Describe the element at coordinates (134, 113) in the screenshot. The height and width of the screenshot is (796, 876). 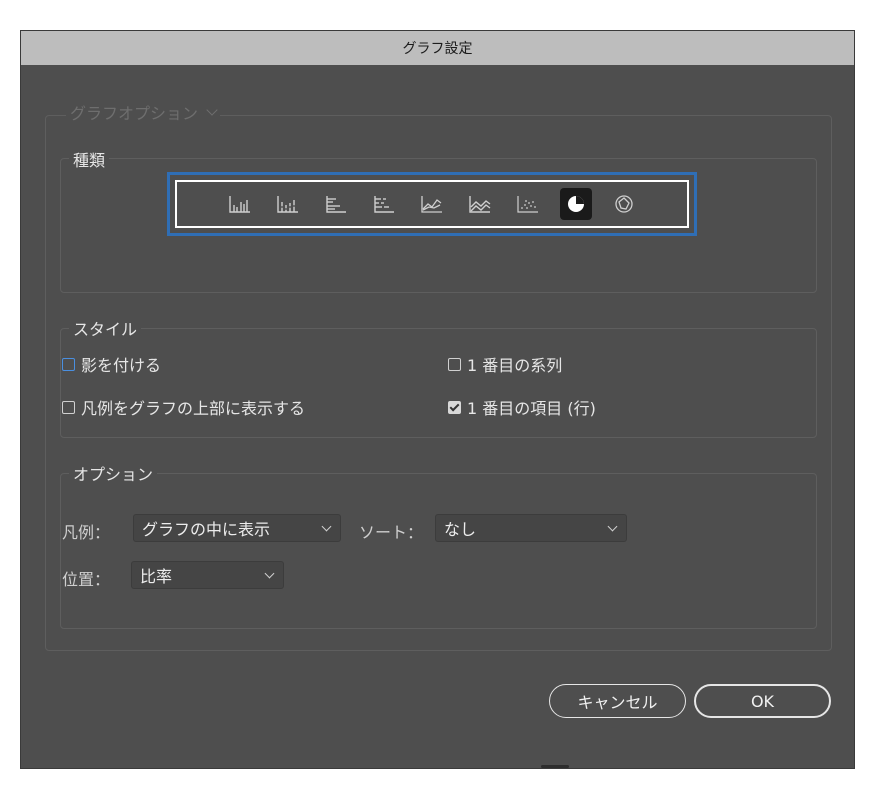
I see `graph-options-label: グラフオプション` at that location.